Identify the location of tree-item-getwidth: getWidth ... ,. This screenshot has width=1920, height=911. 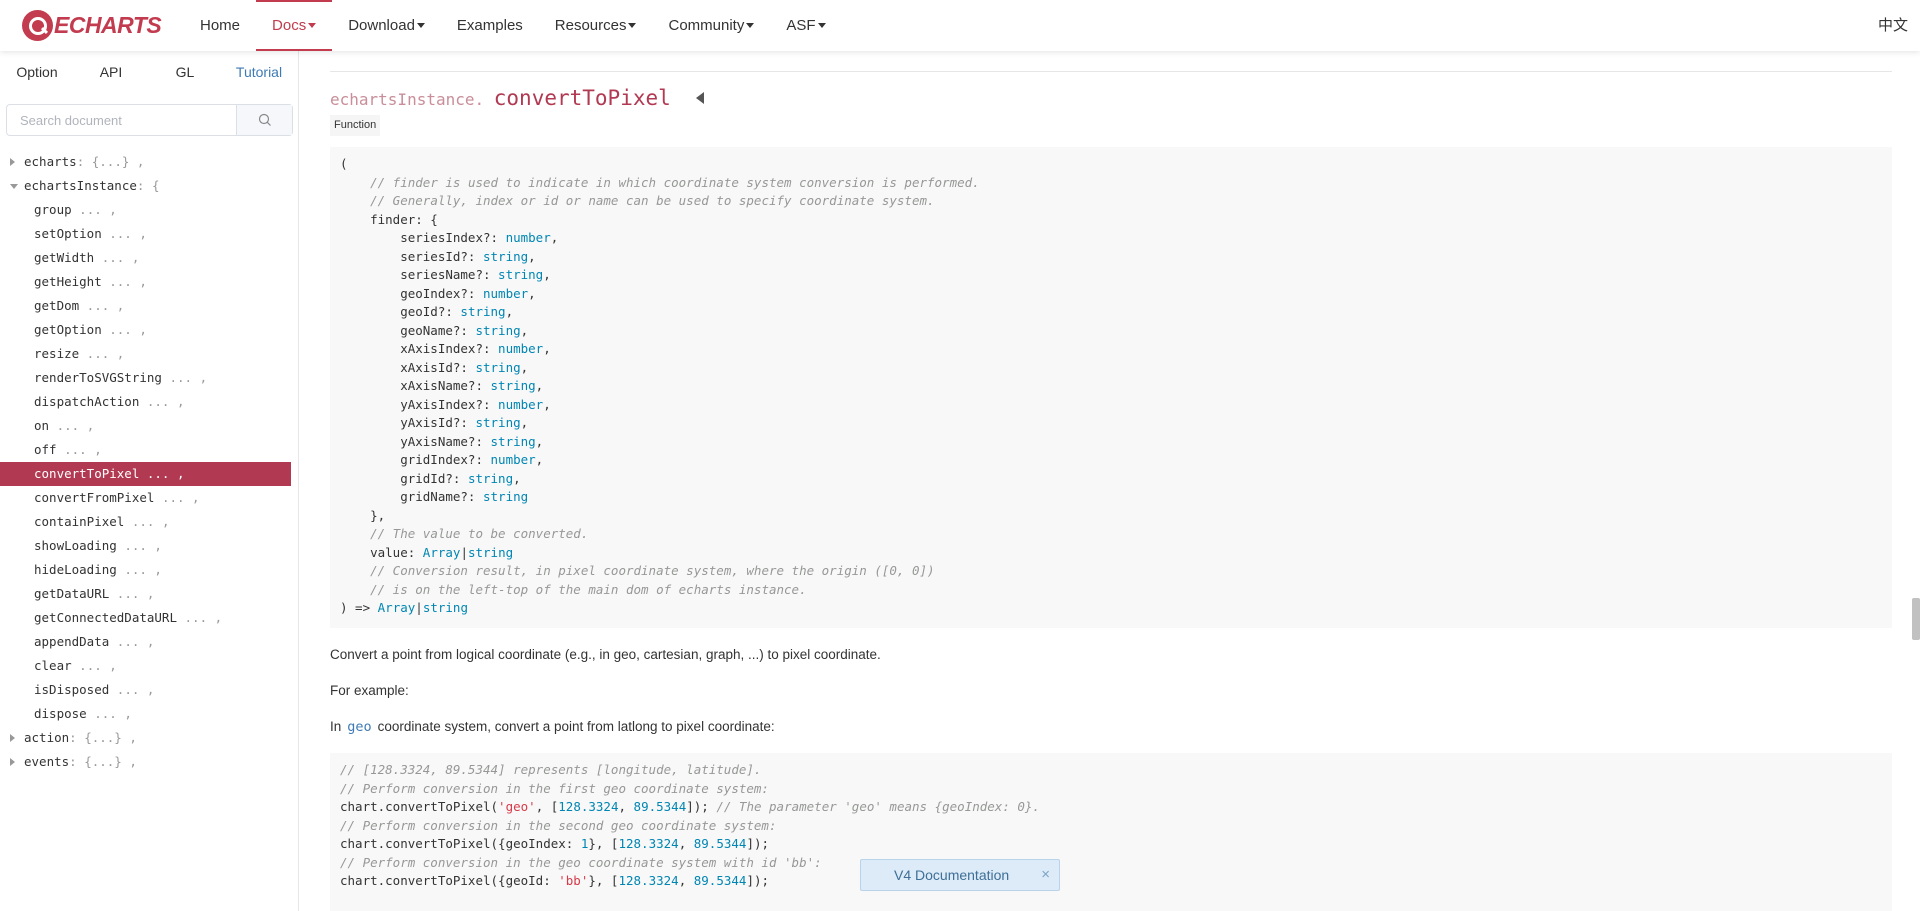
(149, 258).